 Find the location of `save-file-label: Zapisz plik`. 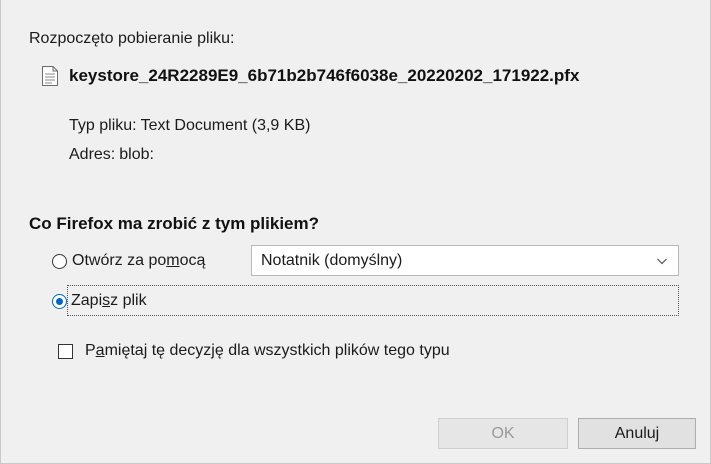

save-file-label: Zapisz plik is located at coordinates (109, 300).